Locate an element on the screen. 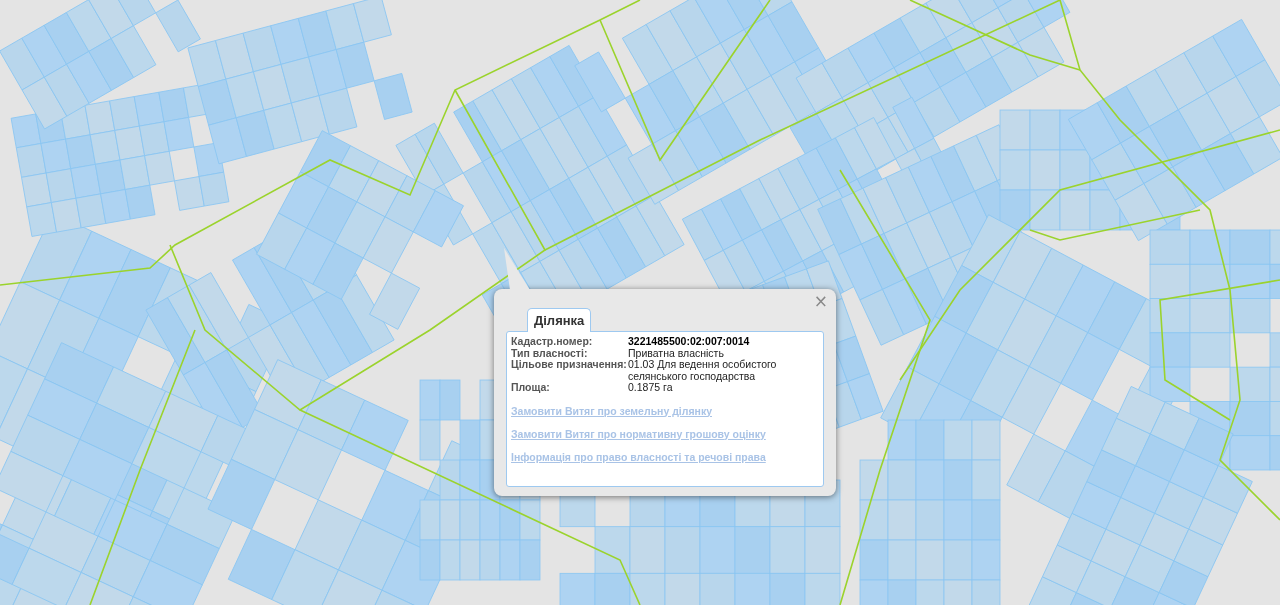 The width and height of the screenshot is (1280, 605). field-label: Кадастр.номер: is located at coordinates (552, 342).